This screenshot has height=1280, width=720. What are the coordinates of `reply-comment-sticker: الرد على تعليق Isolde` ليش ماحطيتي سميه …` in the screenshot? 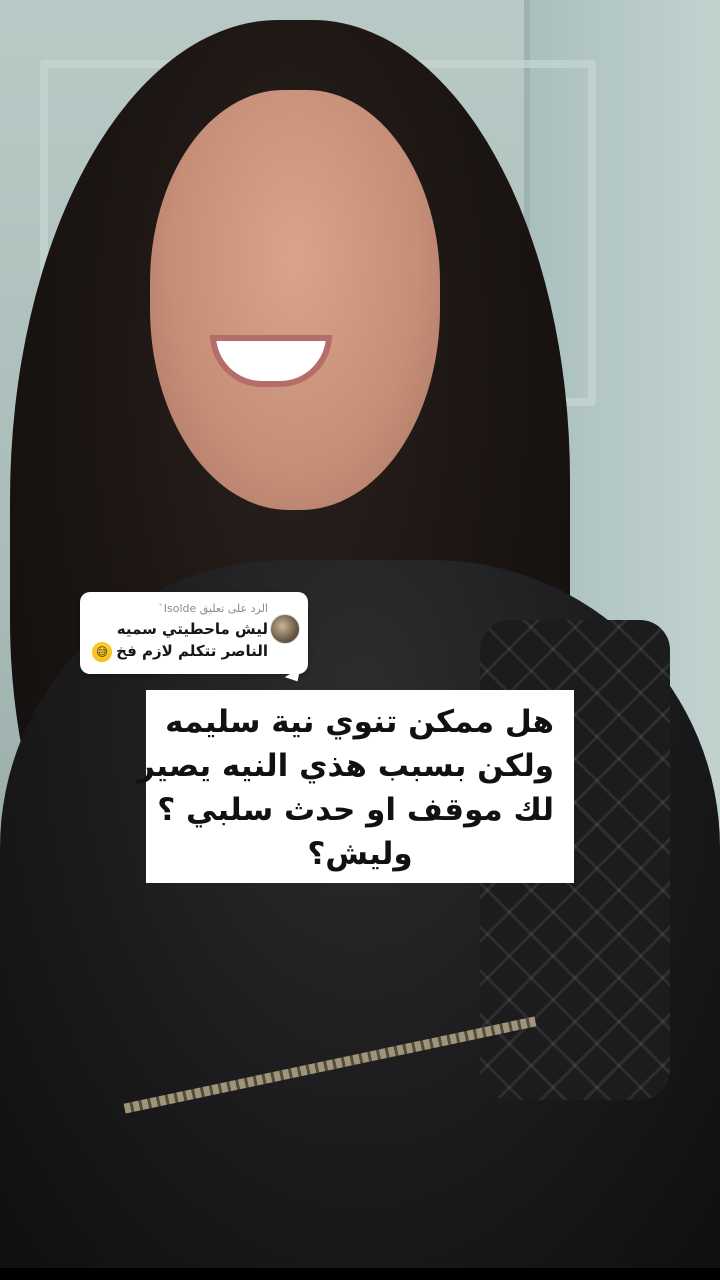 It's located at (194, 639).